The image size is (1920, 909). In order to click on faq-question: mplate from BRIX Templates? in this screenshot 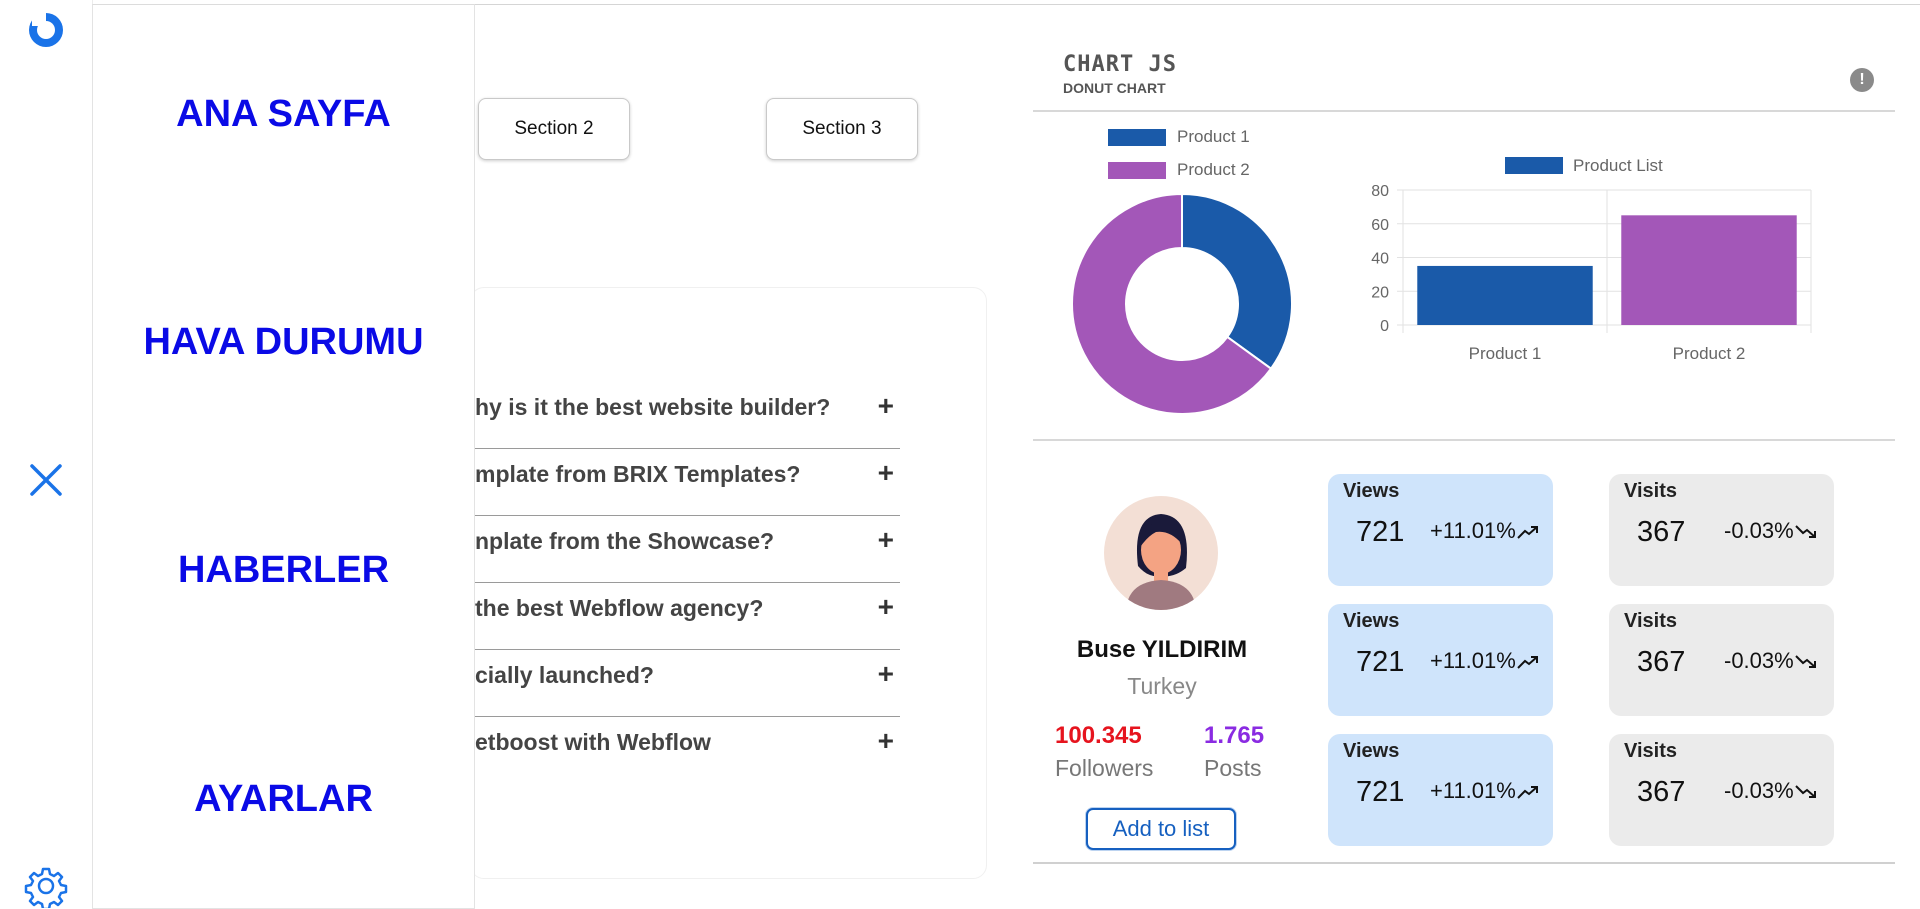, I will do `click(638, 474)`.